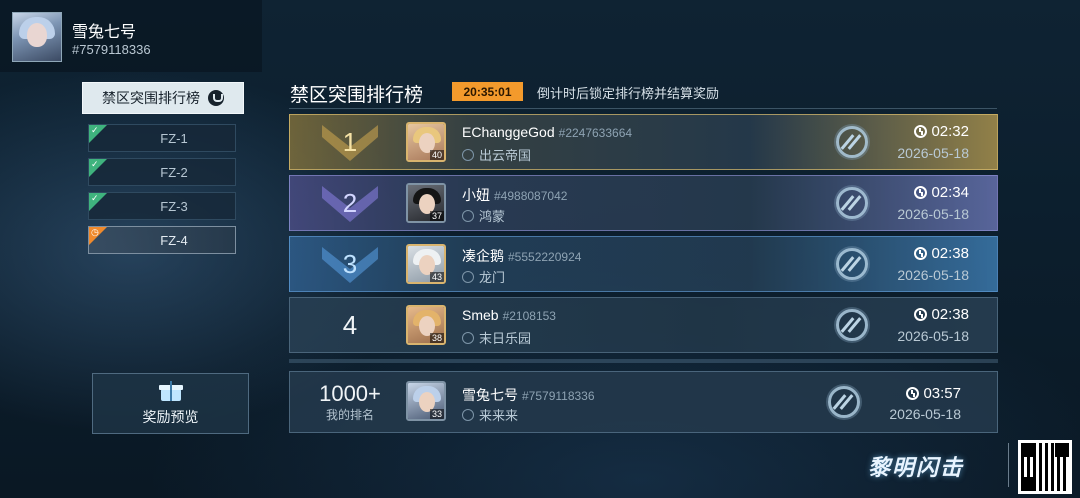  I want to click on rank-number: 4, so click(350, 324).